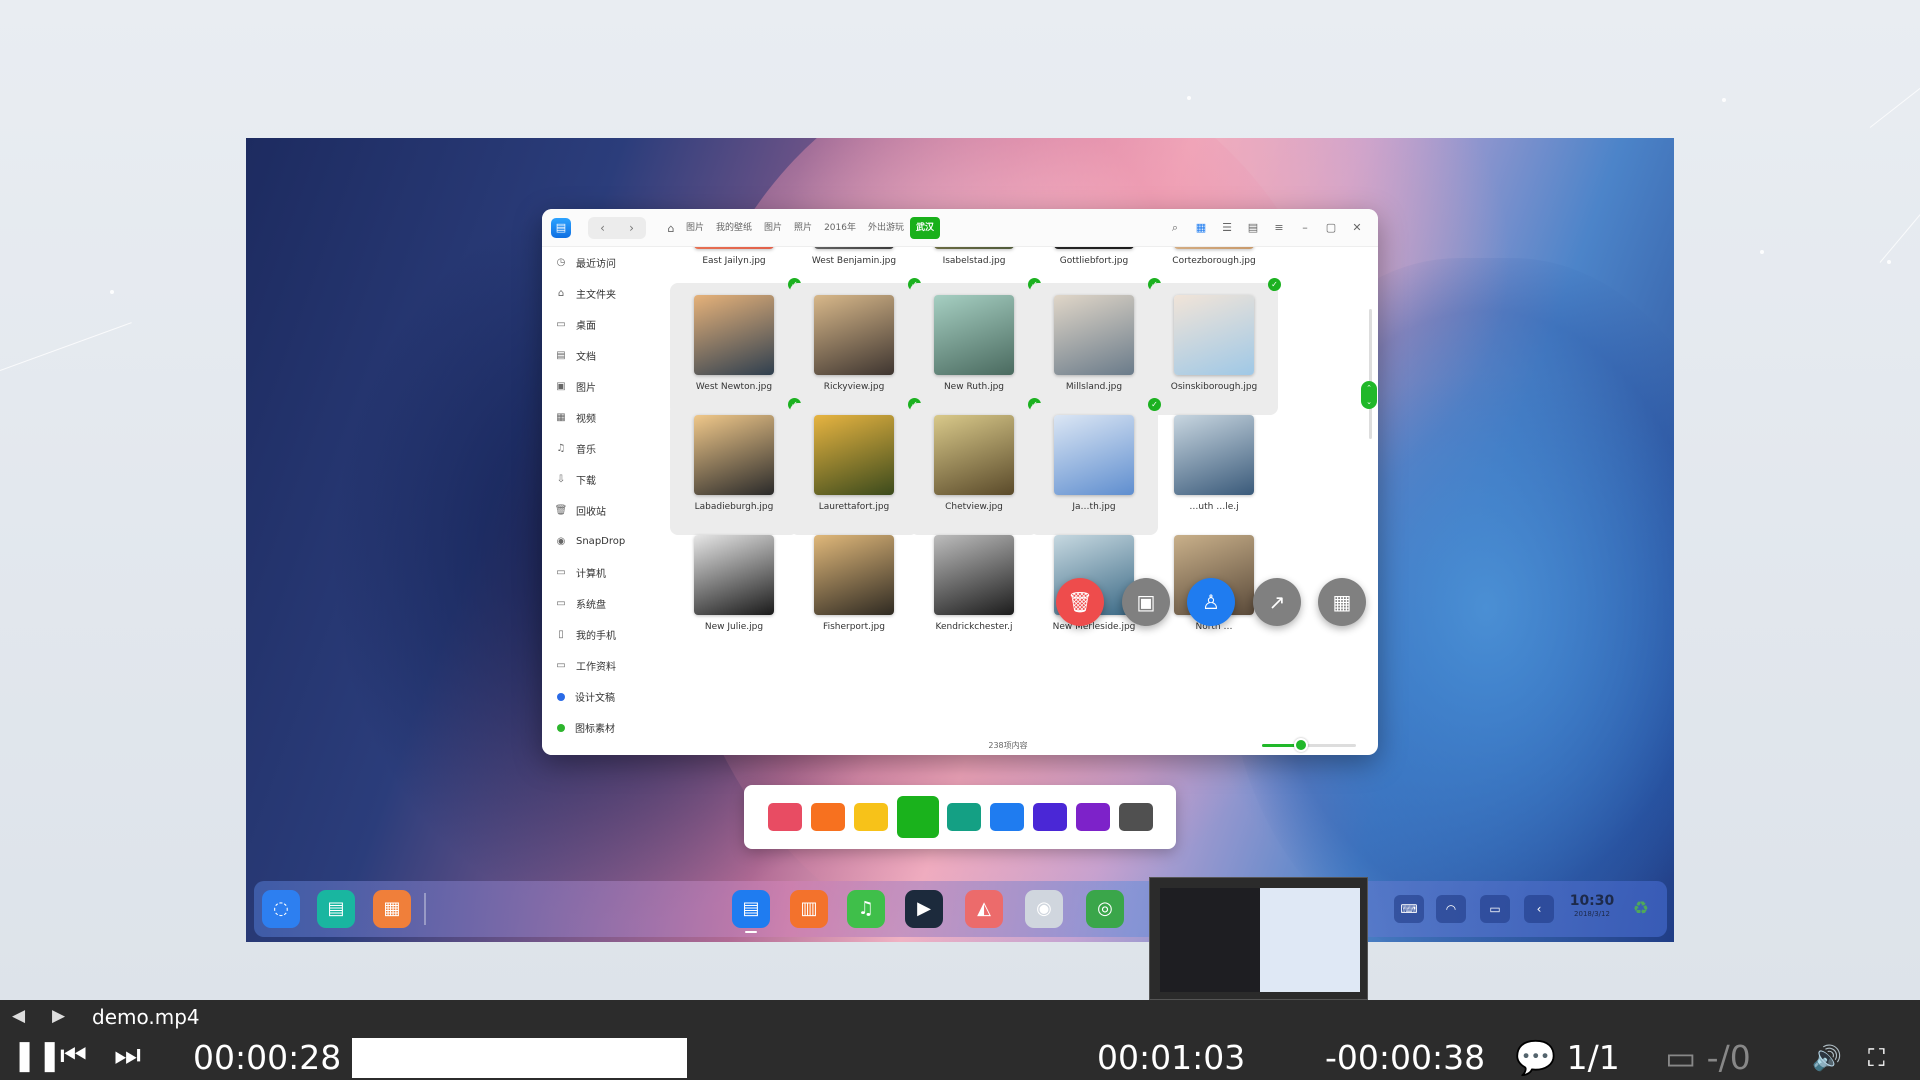 The height and width of the screenshot is (1080, 1920). What do you see at coordinates (1211, 602) in the screenshot?
I see `tag-icon: ♙` at bounding box center [1211, 602].